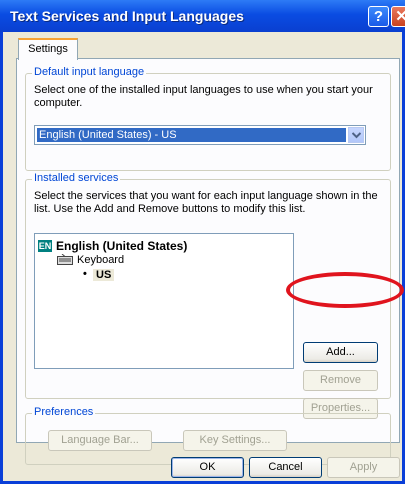 This screenshot has width=405, height=484. What do you see at coordinates (64, 412) in the screenshot?
I see `group-legend: Preferences` at bounding box center [64, 412].